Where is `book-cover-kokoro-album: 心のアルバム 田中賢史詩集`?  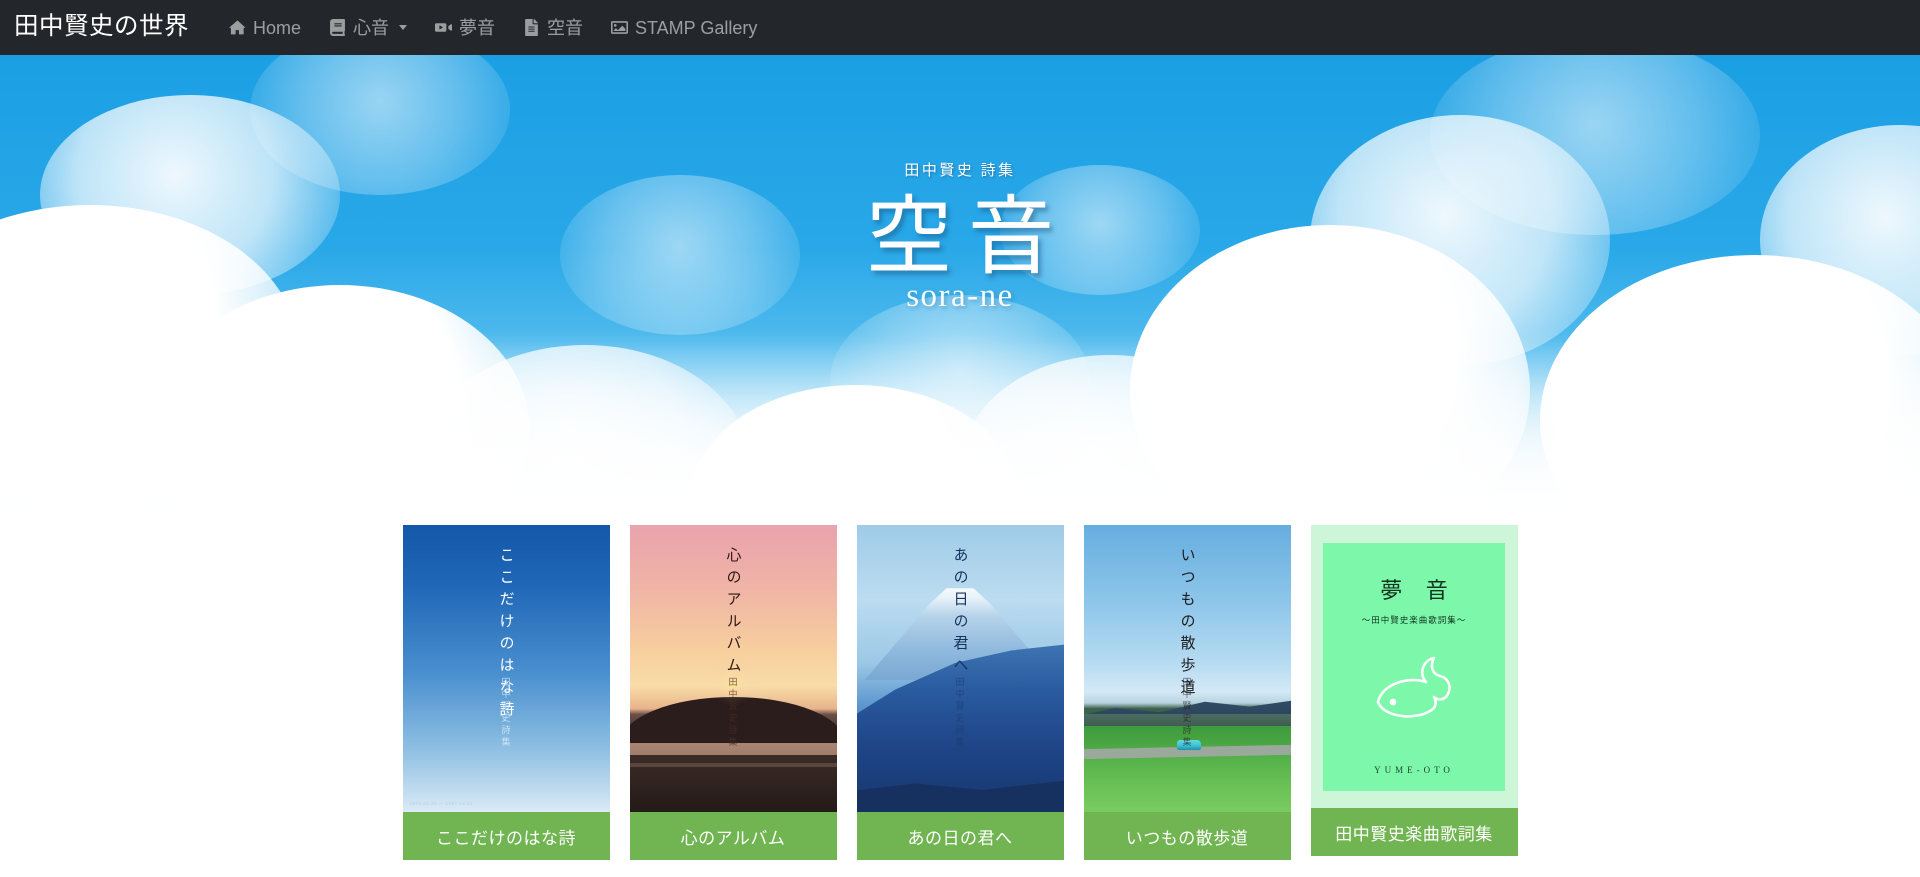
book-cover-kokoro-album: 心のアルバム 田中賢史詩集 is located at coordinates (733, 668).